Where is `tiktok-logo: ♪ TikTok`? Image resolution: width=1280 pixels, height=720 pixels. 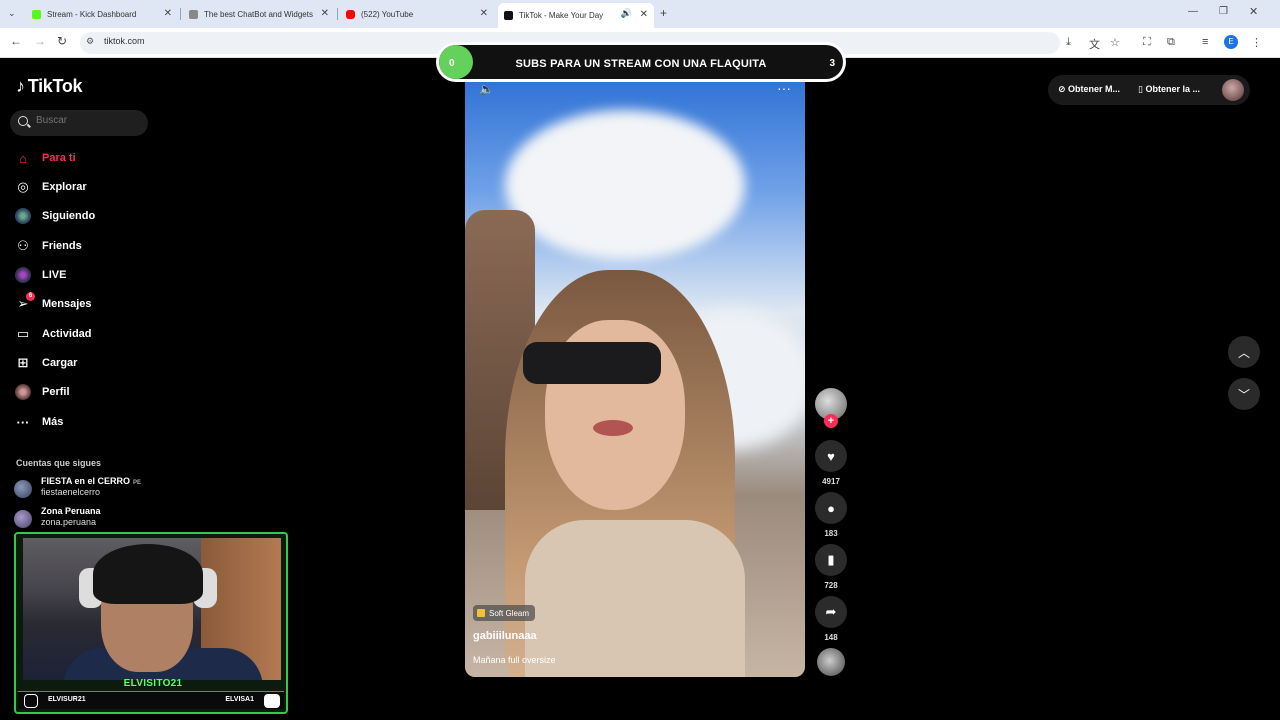
tiktok-logo: ♪ TikTok is located at coordinates (49, 86).